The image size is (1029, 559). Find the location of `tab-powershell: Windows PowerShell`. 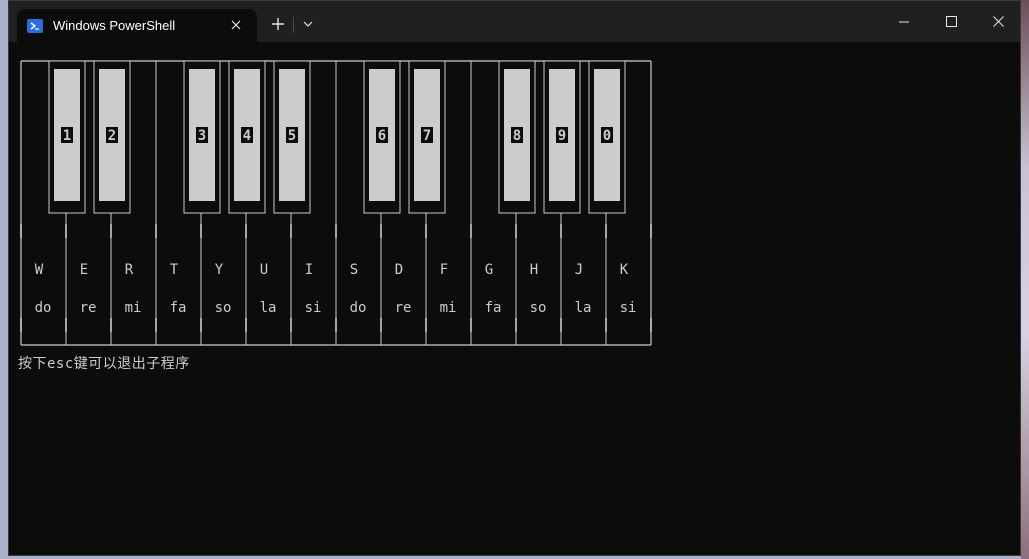

tab-powershell: Windows PowerShell is located at coordinates (137, 25).